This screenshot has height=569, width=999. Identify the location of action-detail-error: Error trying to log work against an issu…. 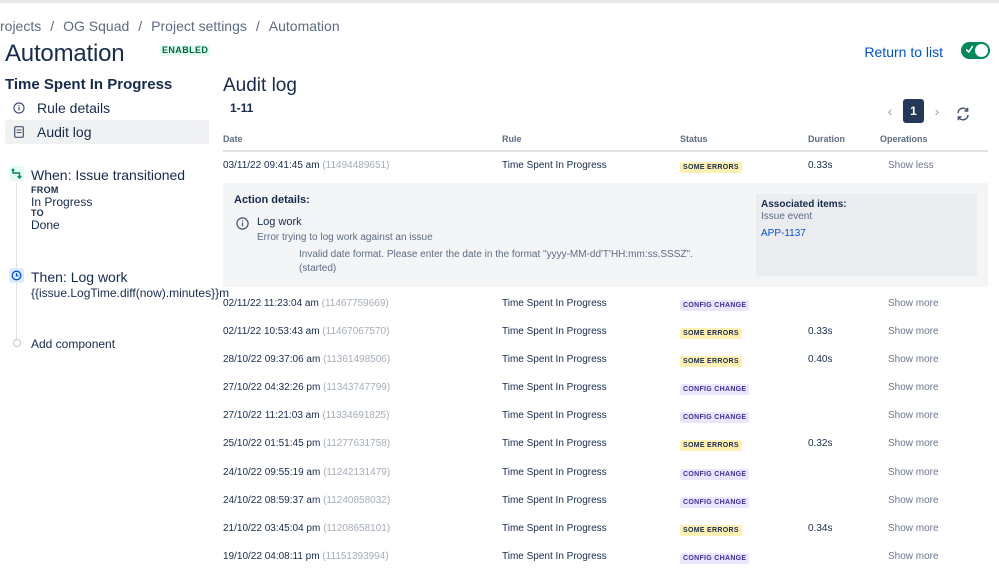
(345, 237).